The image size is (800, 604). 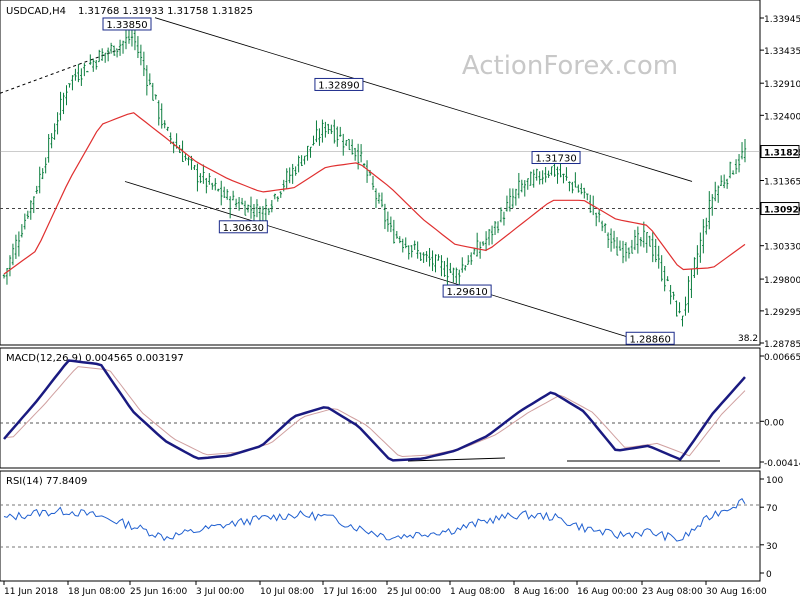 What do you see at coordinates (782, 20) in the screenshot?
I see `price-tick-label: 1.33945` at bounding box center [782, 20].